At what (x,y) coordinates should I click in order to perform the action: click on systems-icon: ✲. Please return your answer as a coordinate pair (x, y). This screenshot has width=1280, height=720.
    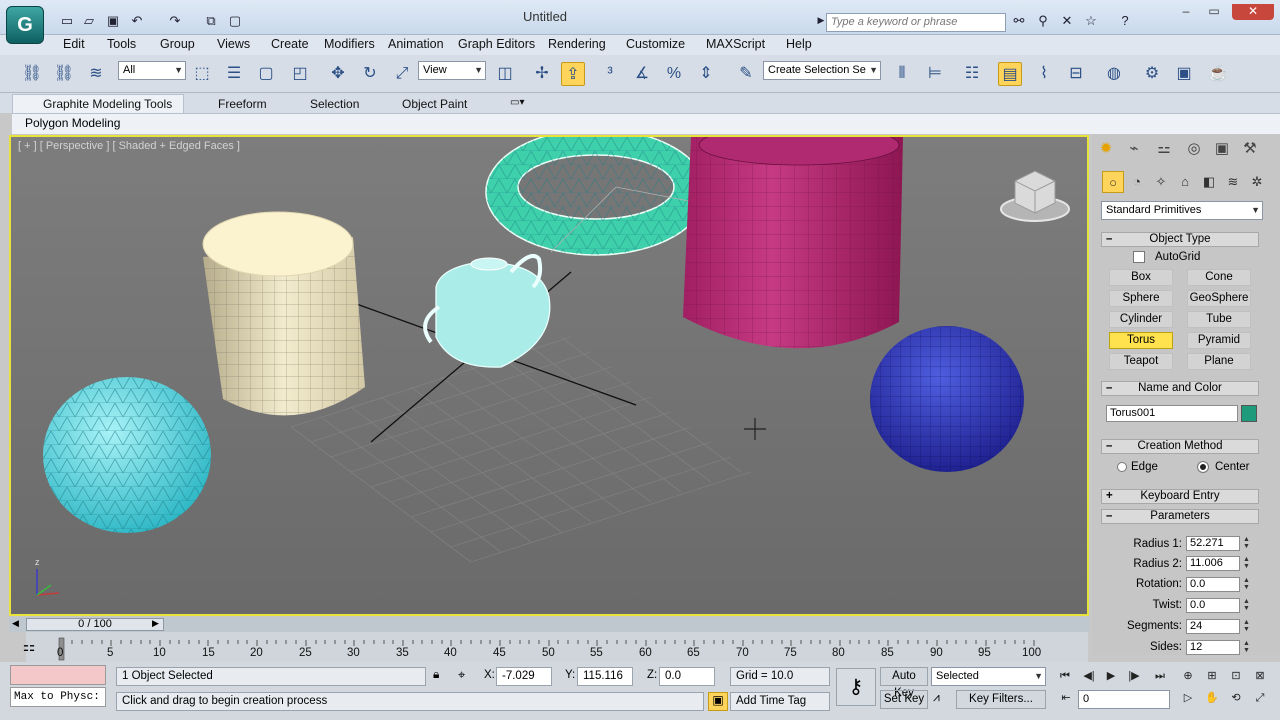
    Looking at the image, I should click on (1257, 182).